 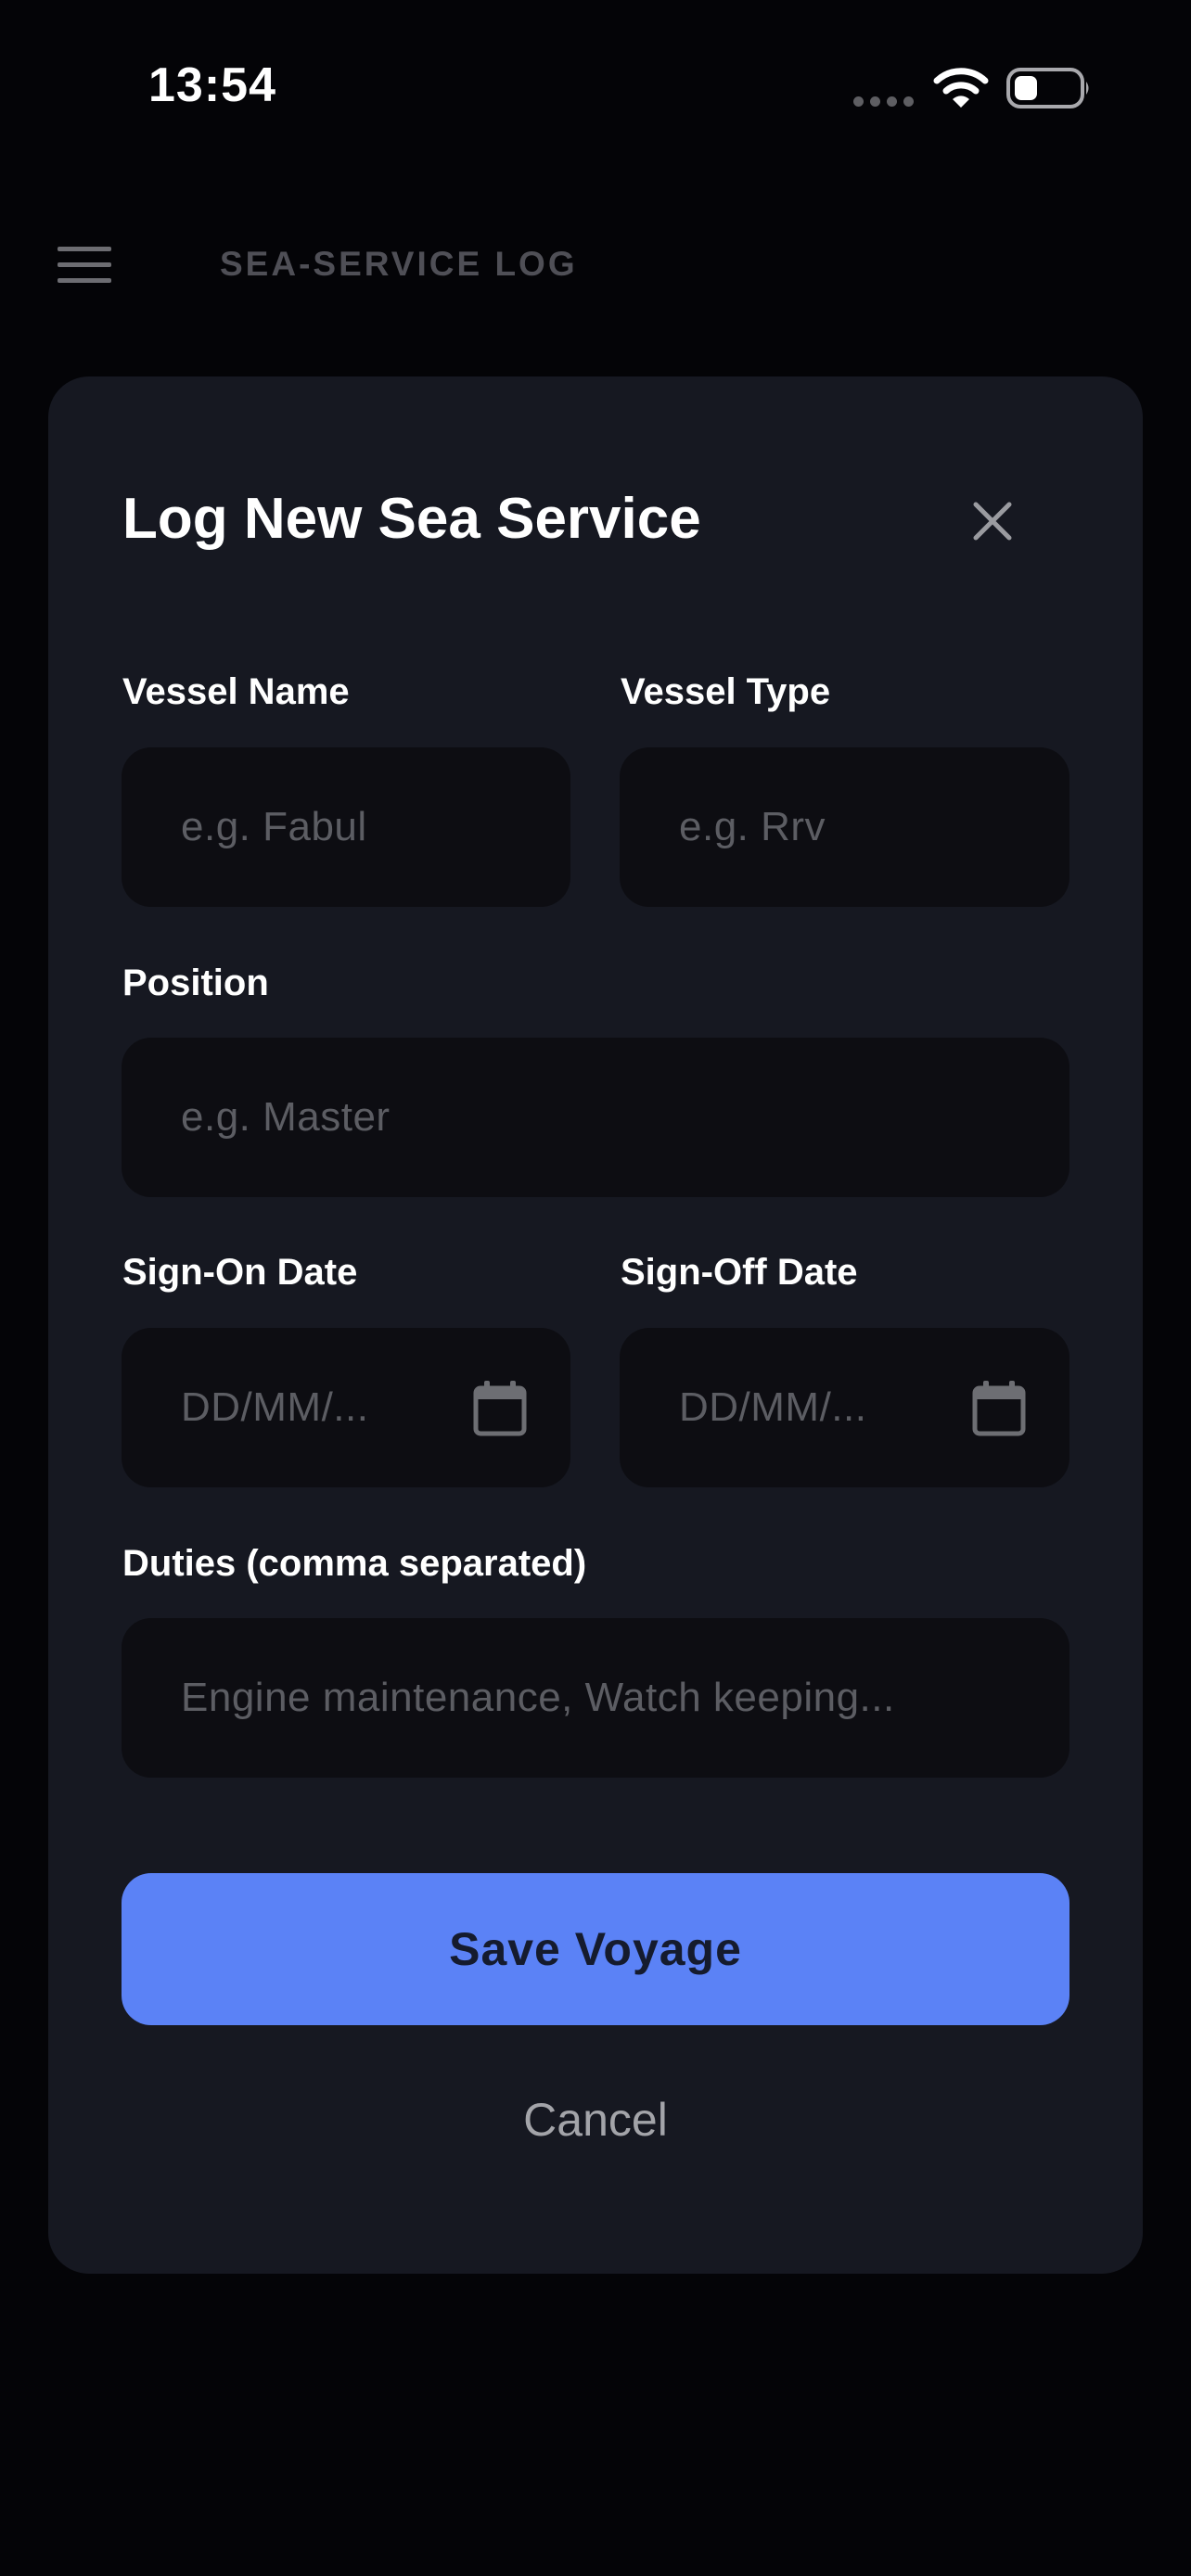 I want to click on wifi-icon, so click(x=961, y=88).